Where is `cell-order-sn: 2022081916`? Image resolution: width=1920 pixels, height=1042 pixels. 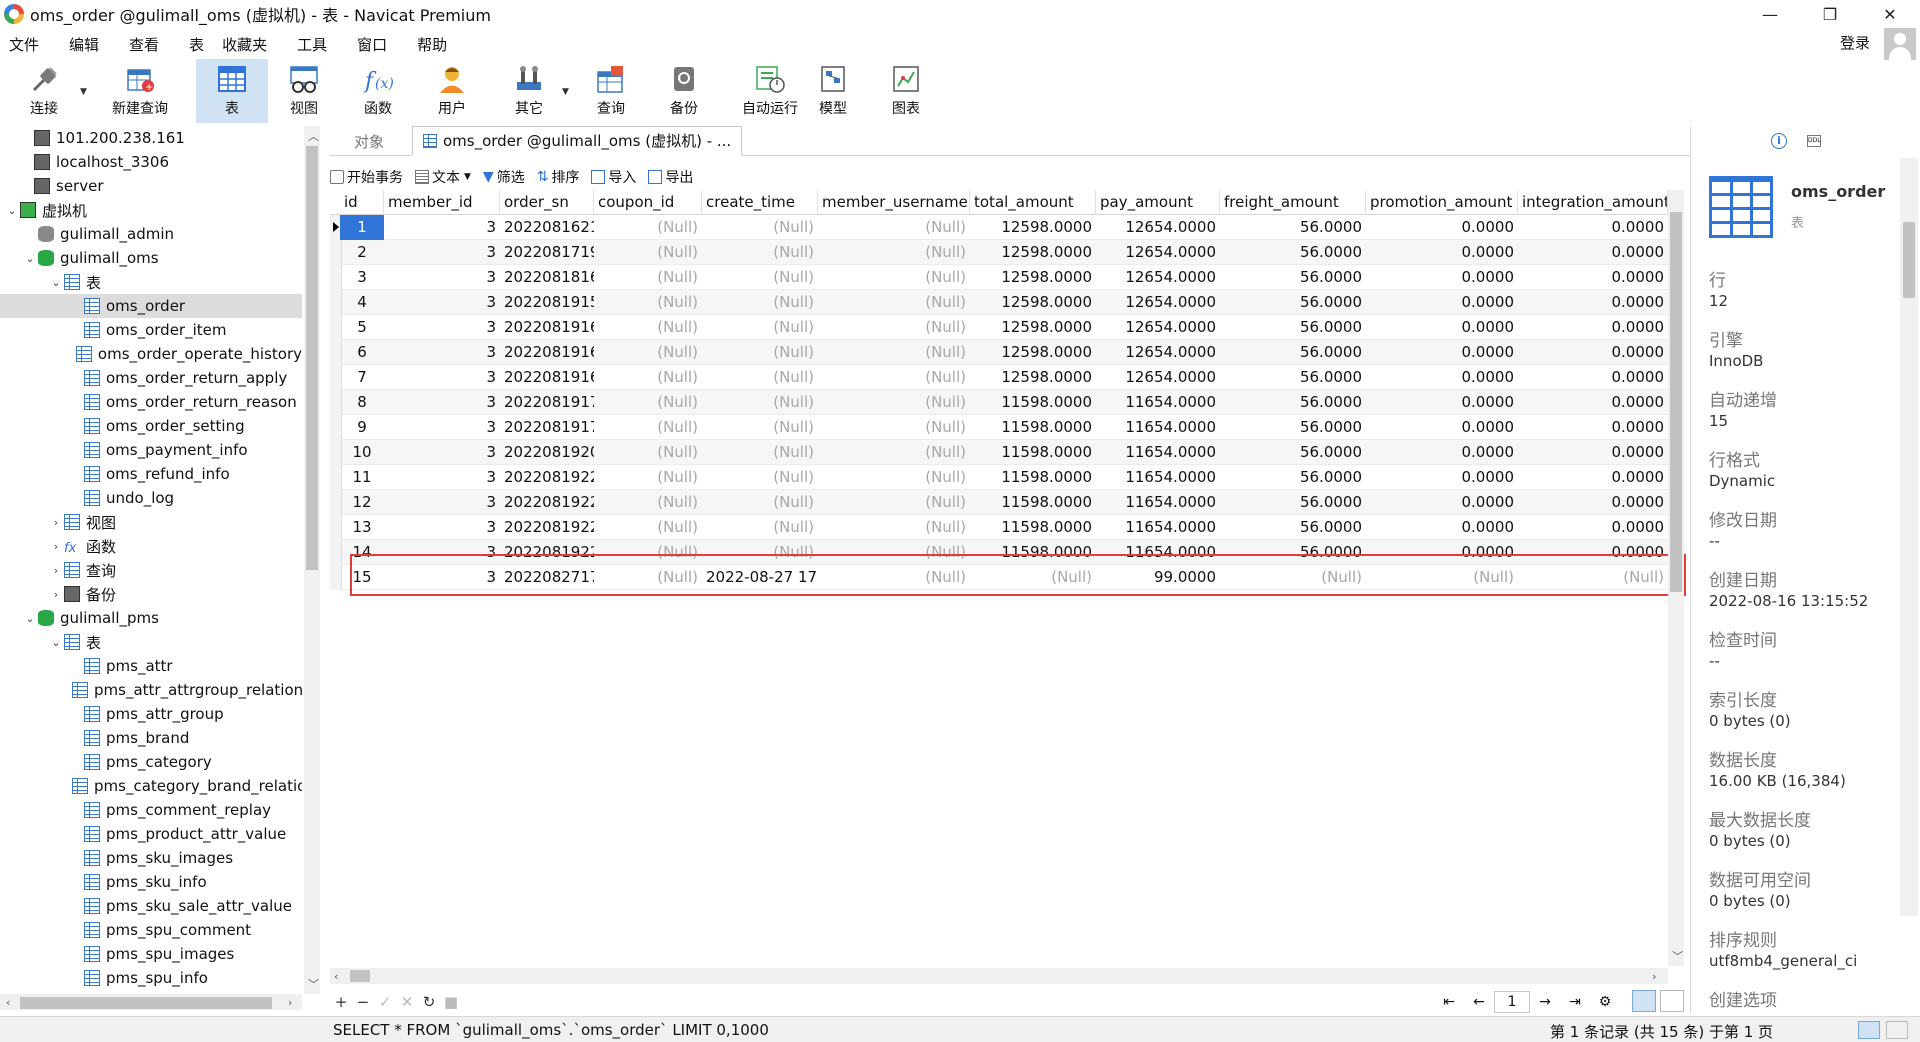
cell-order-sn: 2022081916 is located at coordinates (547, 327).